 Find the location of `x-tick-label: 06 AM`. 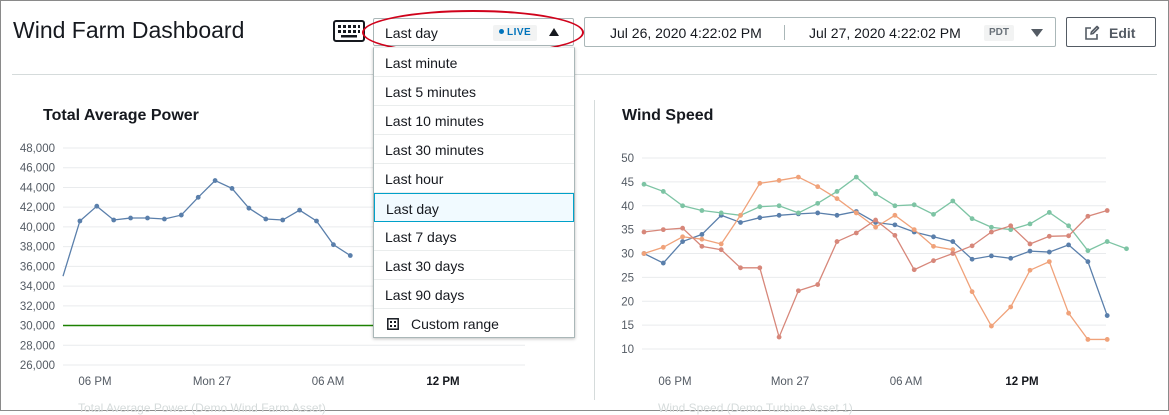

x-tick-label: 06 AM is located at coordinates (906, 382).